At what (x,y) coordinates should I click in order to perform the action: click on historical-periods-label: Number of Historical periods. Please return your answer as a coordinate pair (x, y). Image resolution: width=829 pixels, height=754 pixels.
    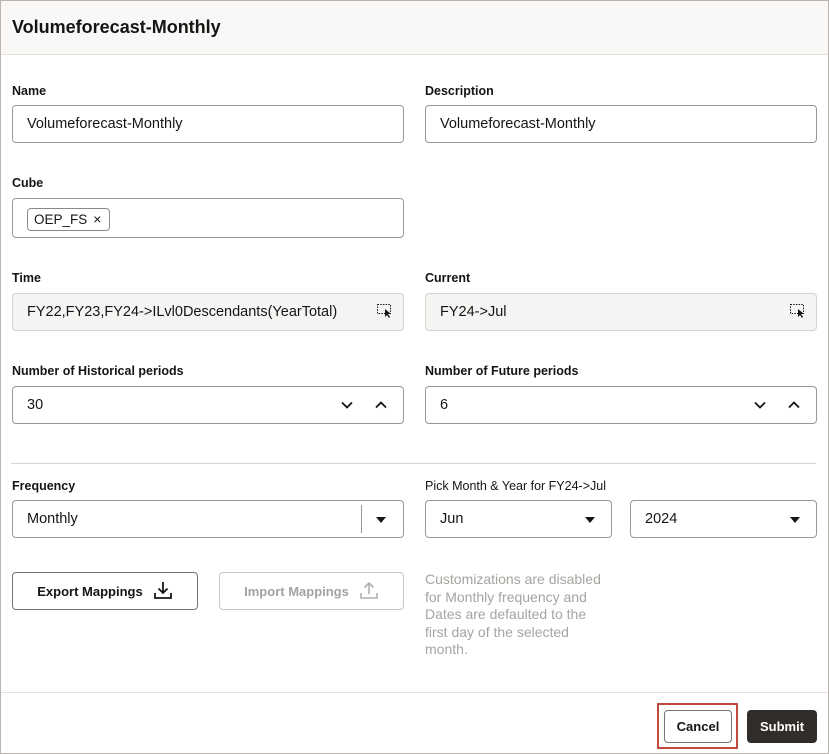
    Looking at the image, I should click on (98, 371).